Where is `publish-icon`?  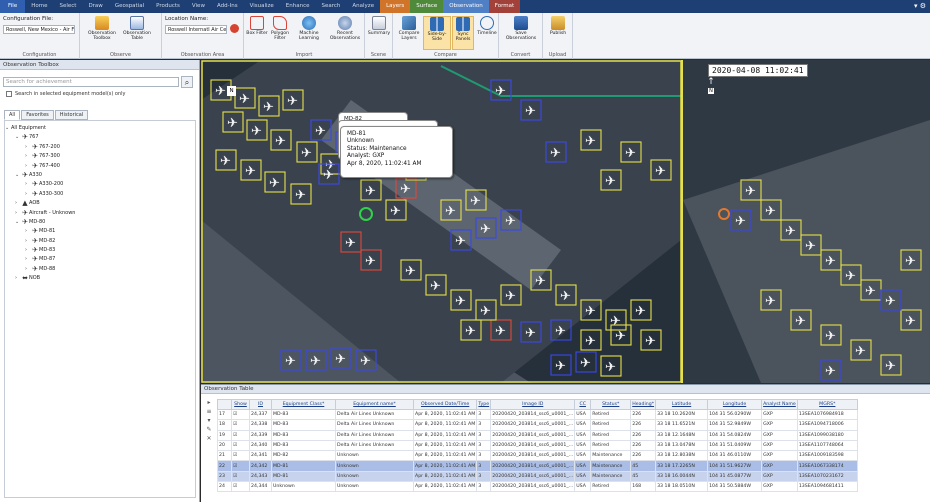
publish-icon is located at coordinates (558, 23).